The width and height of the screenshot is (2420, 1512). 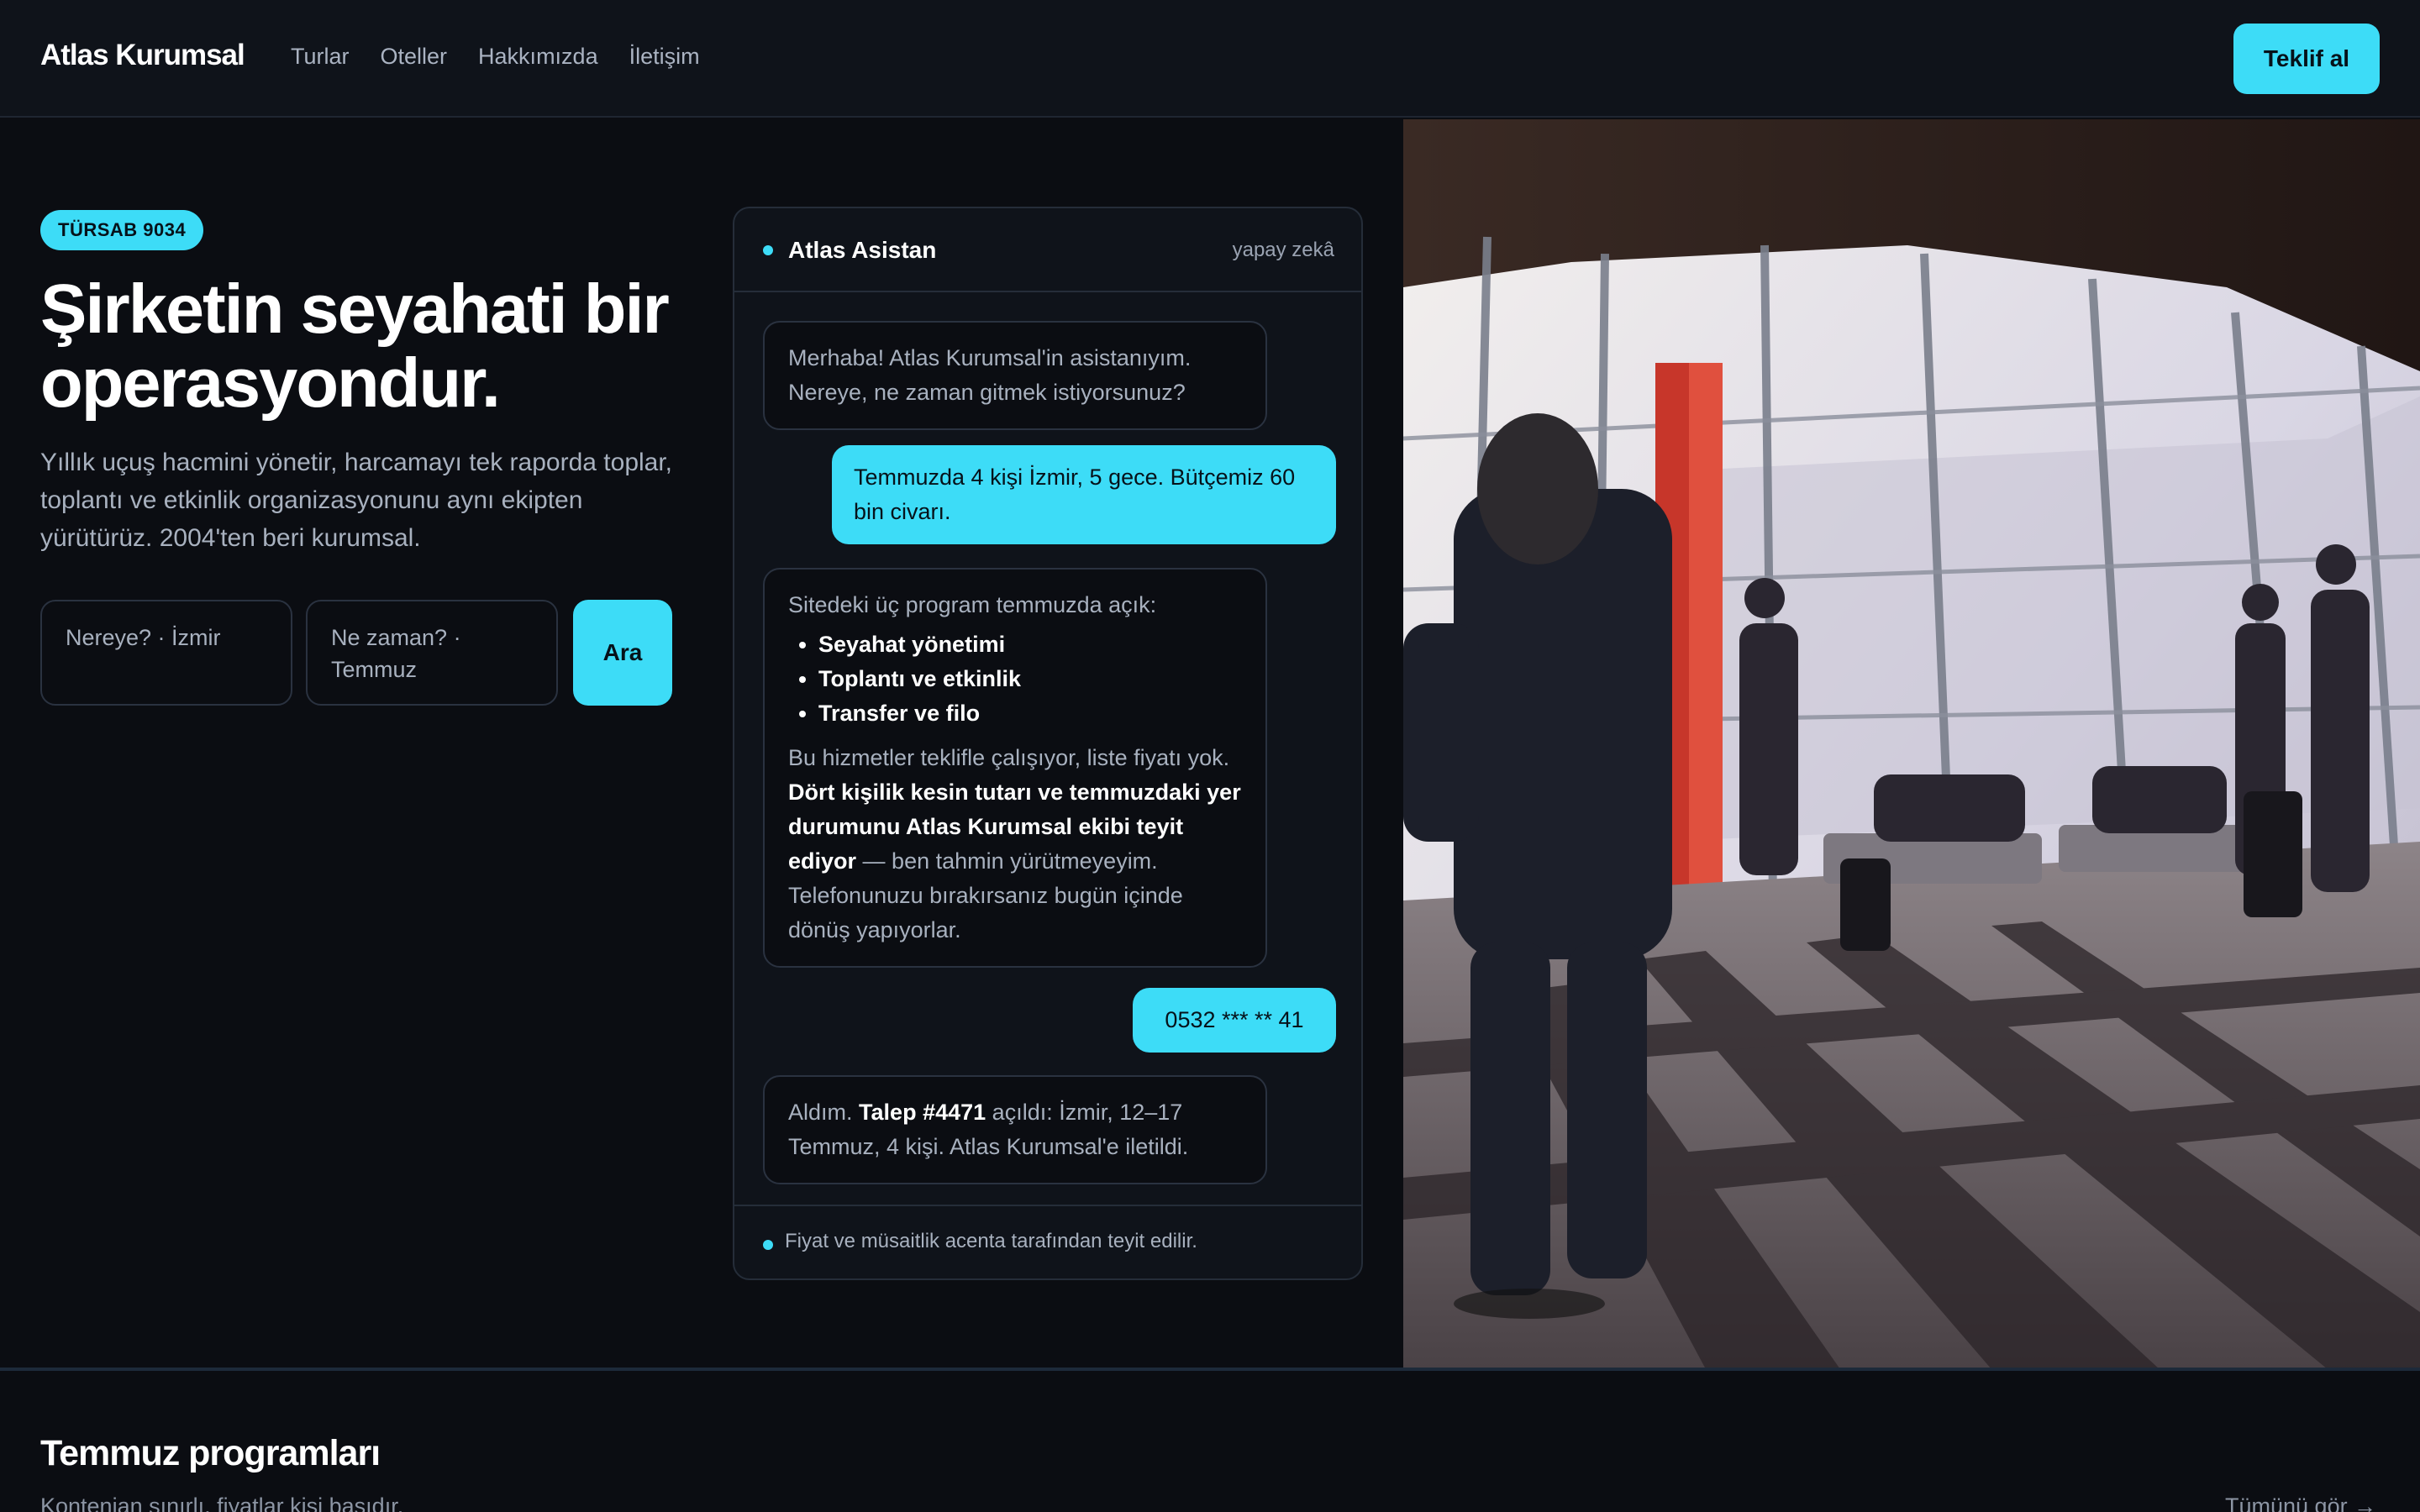 I want to click on date-field: Ne zaman? · Temmuz, so click(x=432, y=653).